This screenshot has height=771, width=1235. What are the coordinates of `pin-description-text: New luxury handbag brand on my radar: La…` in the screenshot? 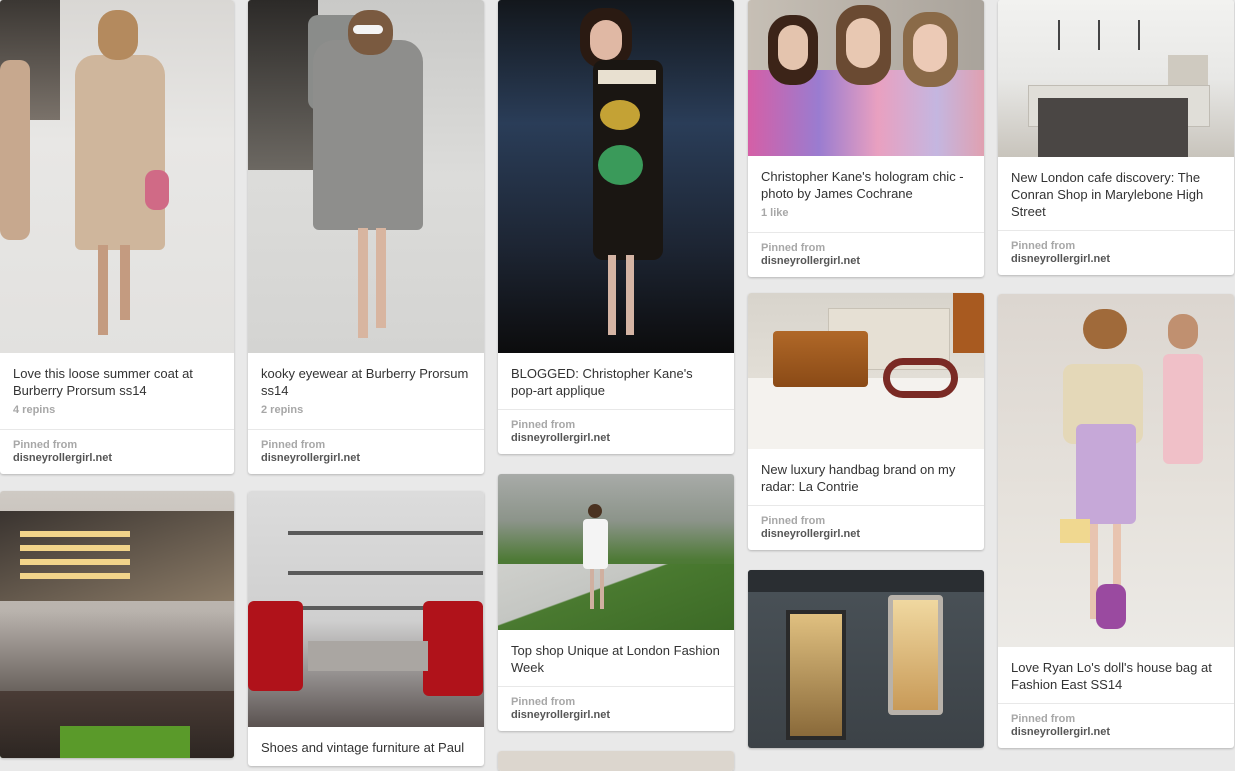 It's located at (858, 478).